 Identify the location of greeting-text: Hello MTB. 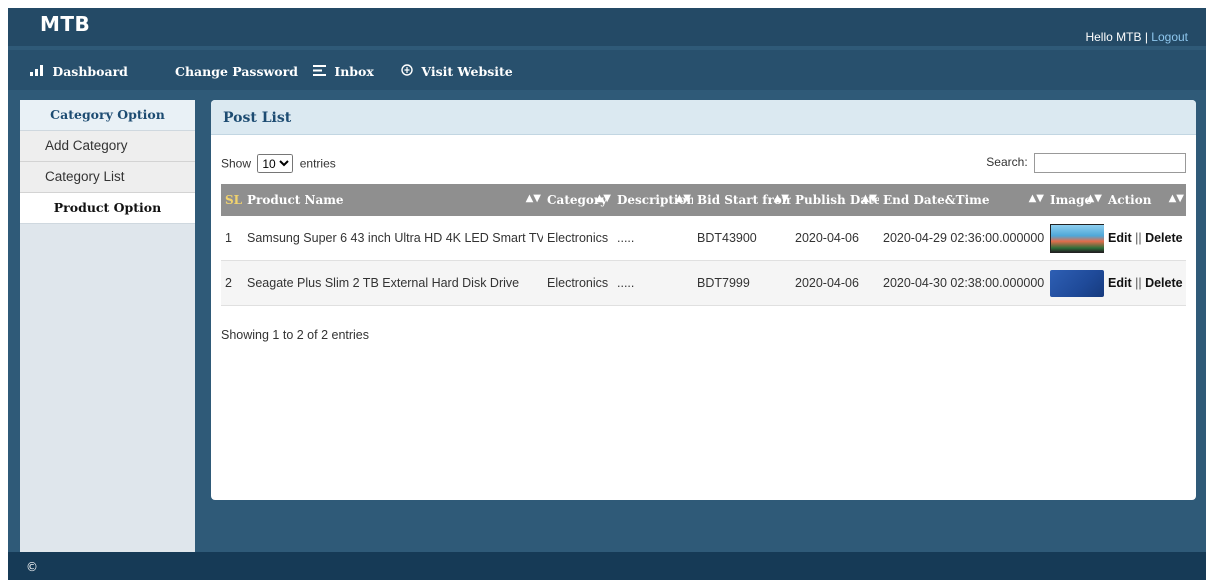
(1113, 37).